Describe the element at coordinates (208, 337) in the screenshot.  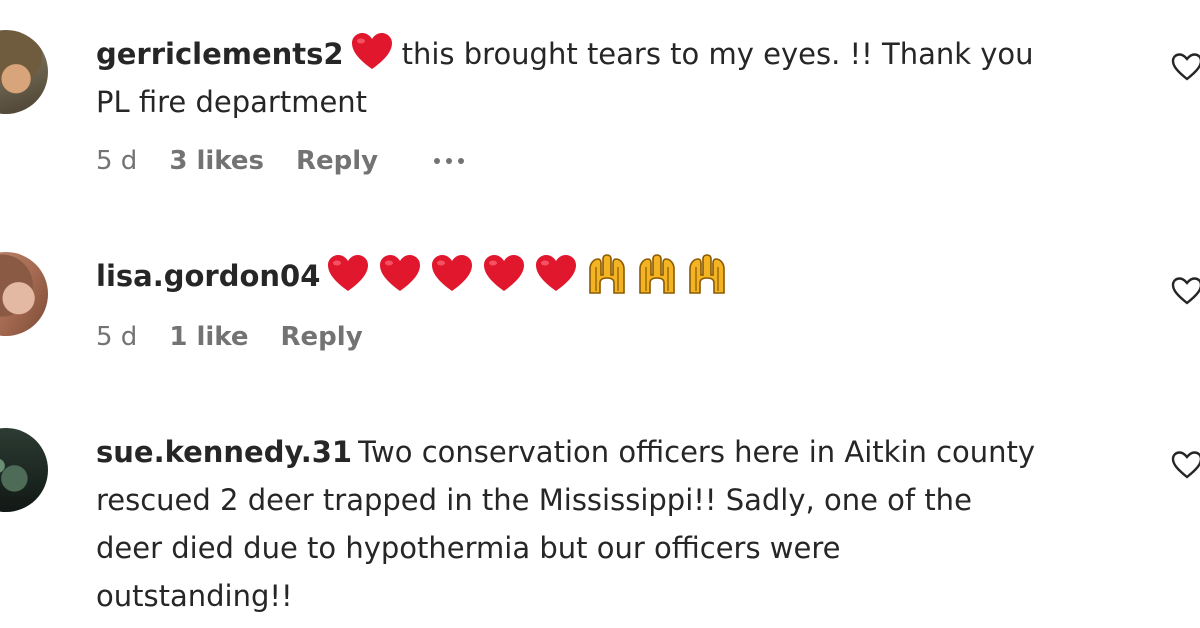
I see `comment-likes: 1 like` at that location.